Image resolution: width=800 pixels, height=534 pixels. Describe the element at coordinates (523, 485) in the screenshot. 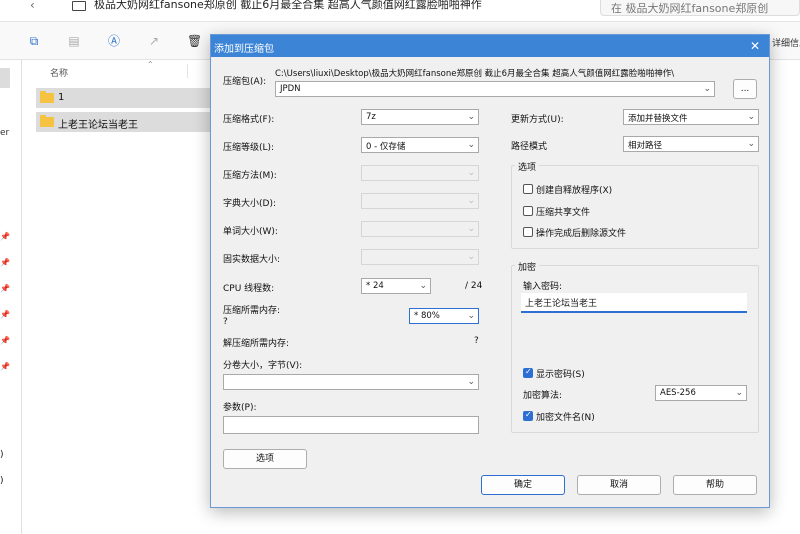

I see `ok-button: 确定` at that location.